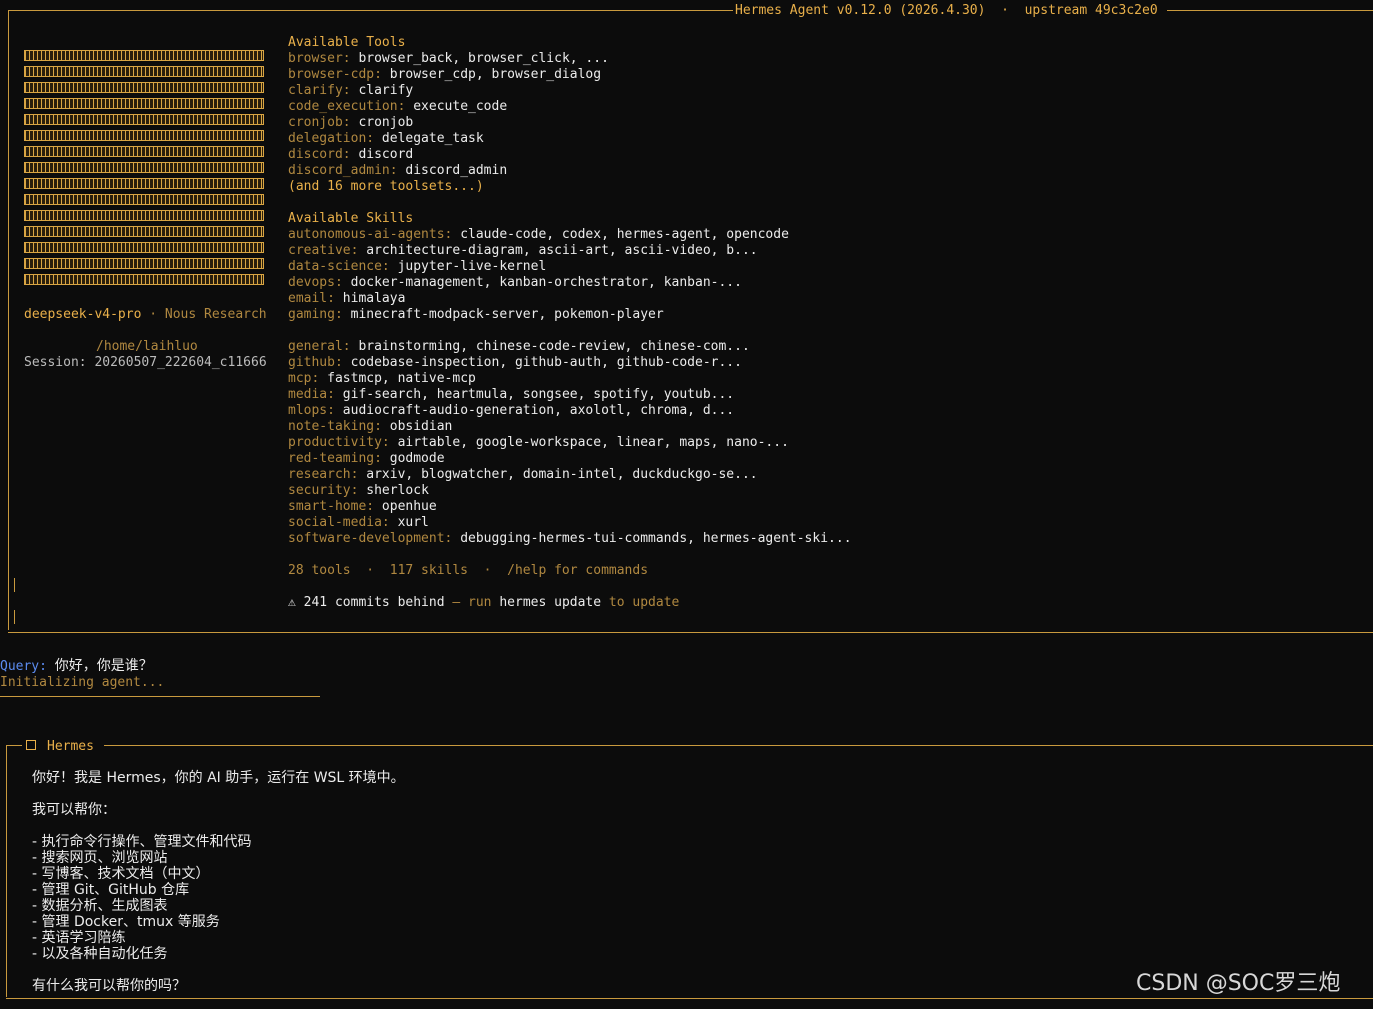  Describe the element at coordinates (570, 491) in the screenshot. I see `skills-row: security: sherlock` at that location.